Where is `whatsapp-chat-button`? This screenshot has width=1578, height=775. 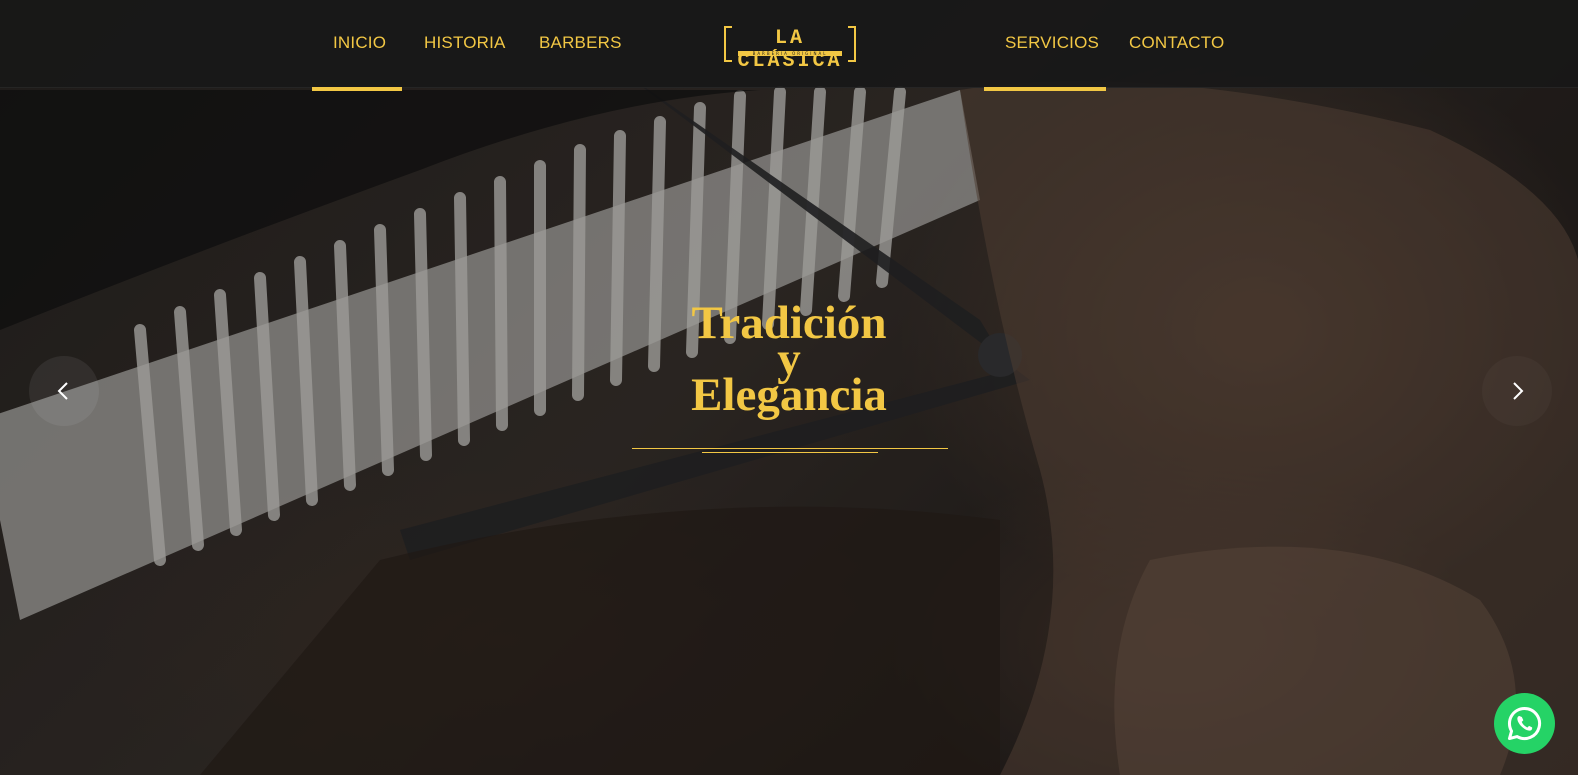
whatsapp-chat-button is located at coordinates (1524, 723).